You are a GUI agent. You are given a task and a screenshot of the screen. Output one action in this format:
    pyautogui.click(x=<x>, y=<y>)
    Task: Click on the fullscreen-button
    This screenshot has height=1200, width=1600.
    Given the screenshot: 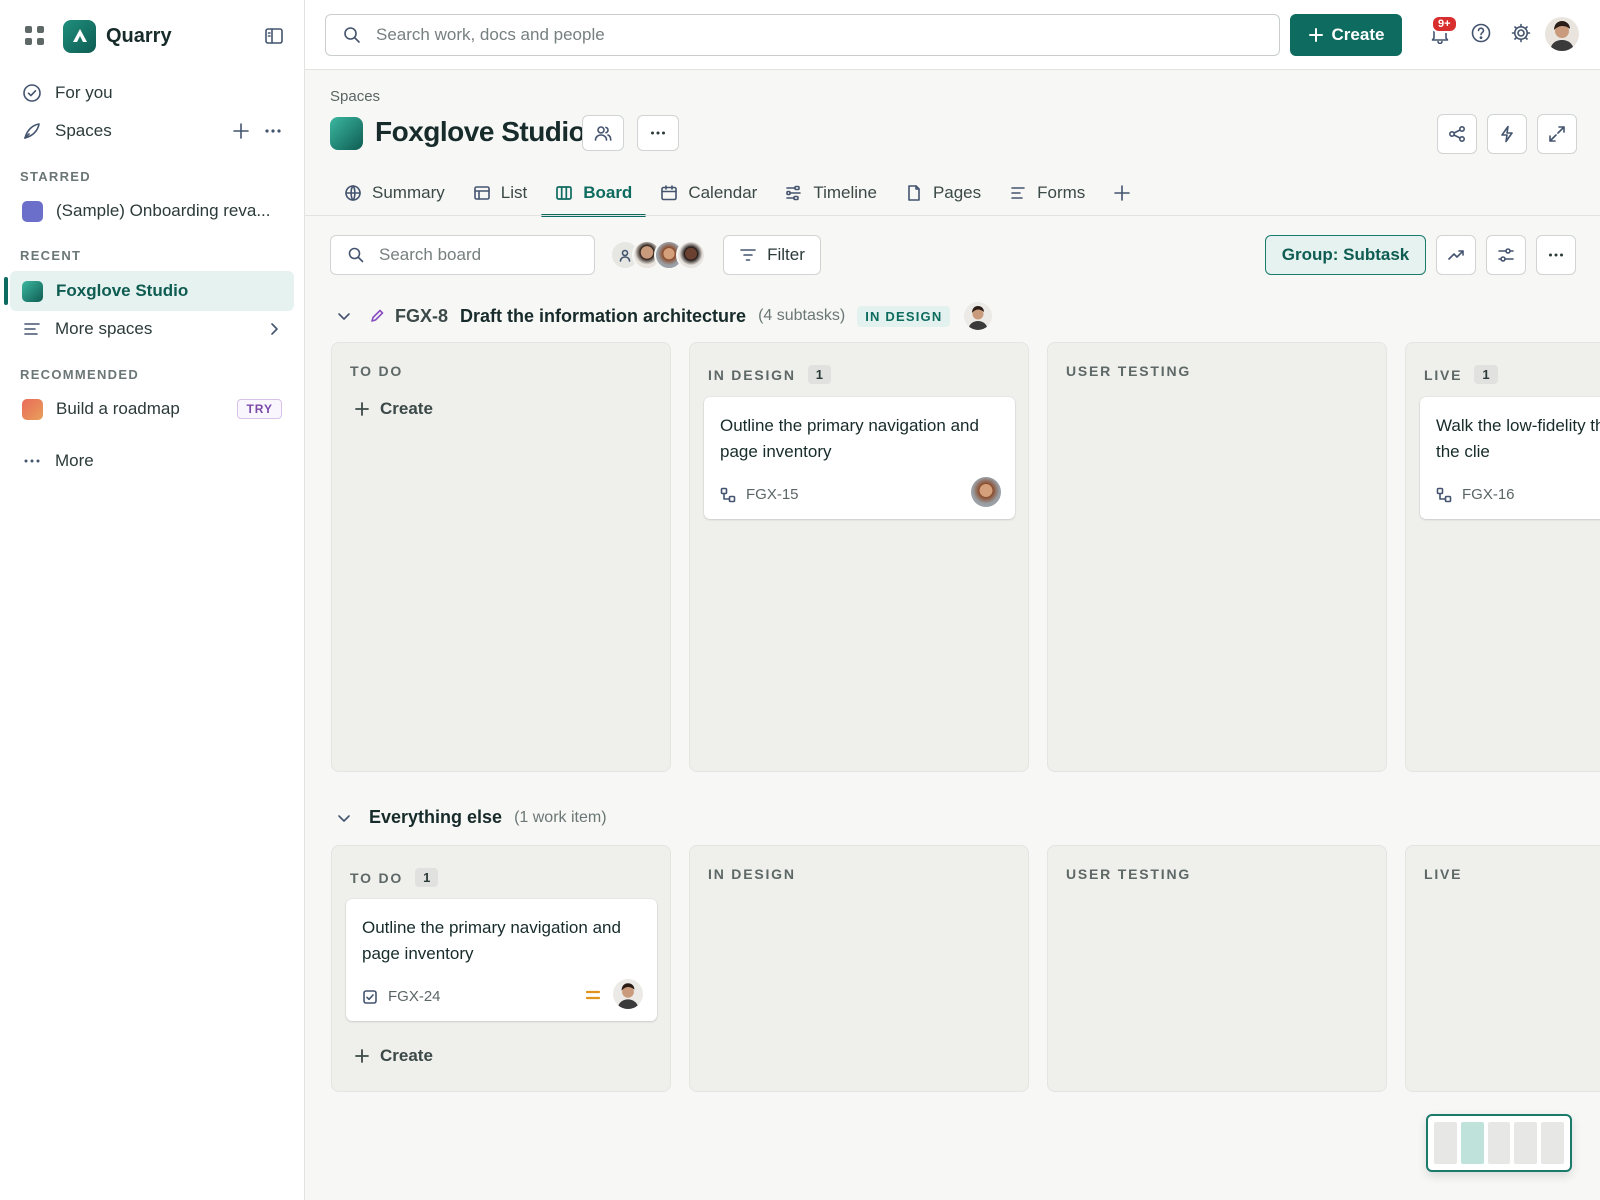 What is the action you would take?
    pyautogui.click(x=1557, y=134)
    